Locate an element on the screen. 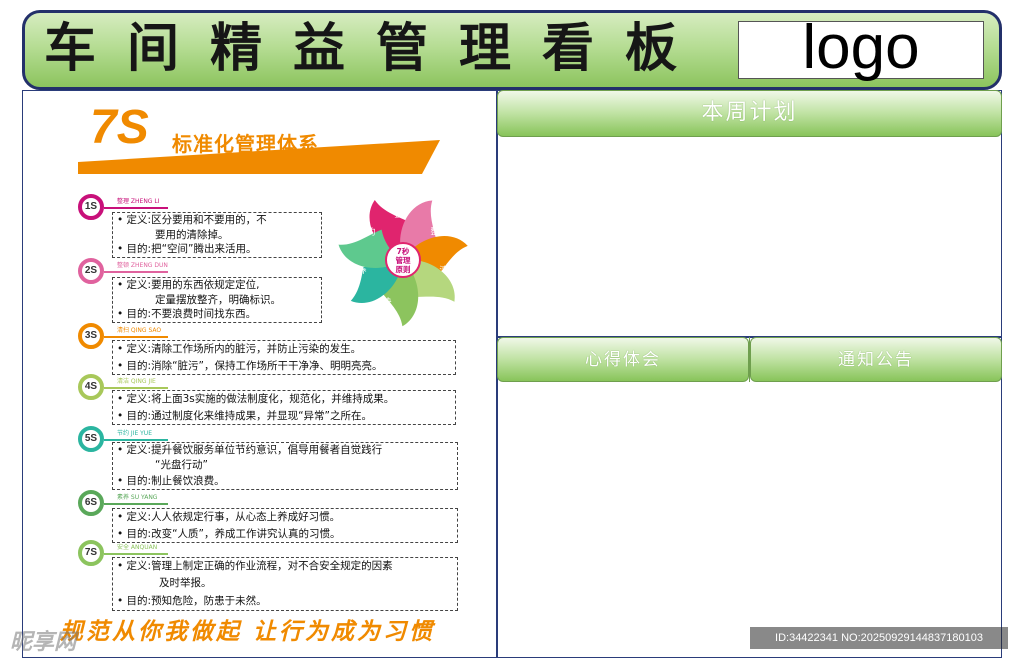 This screenshot has height=665, width=1024. item-line-text: • 目的:改变“人质”，养成工作讲究认真的习惯。 is located at coordinates (229, 533).